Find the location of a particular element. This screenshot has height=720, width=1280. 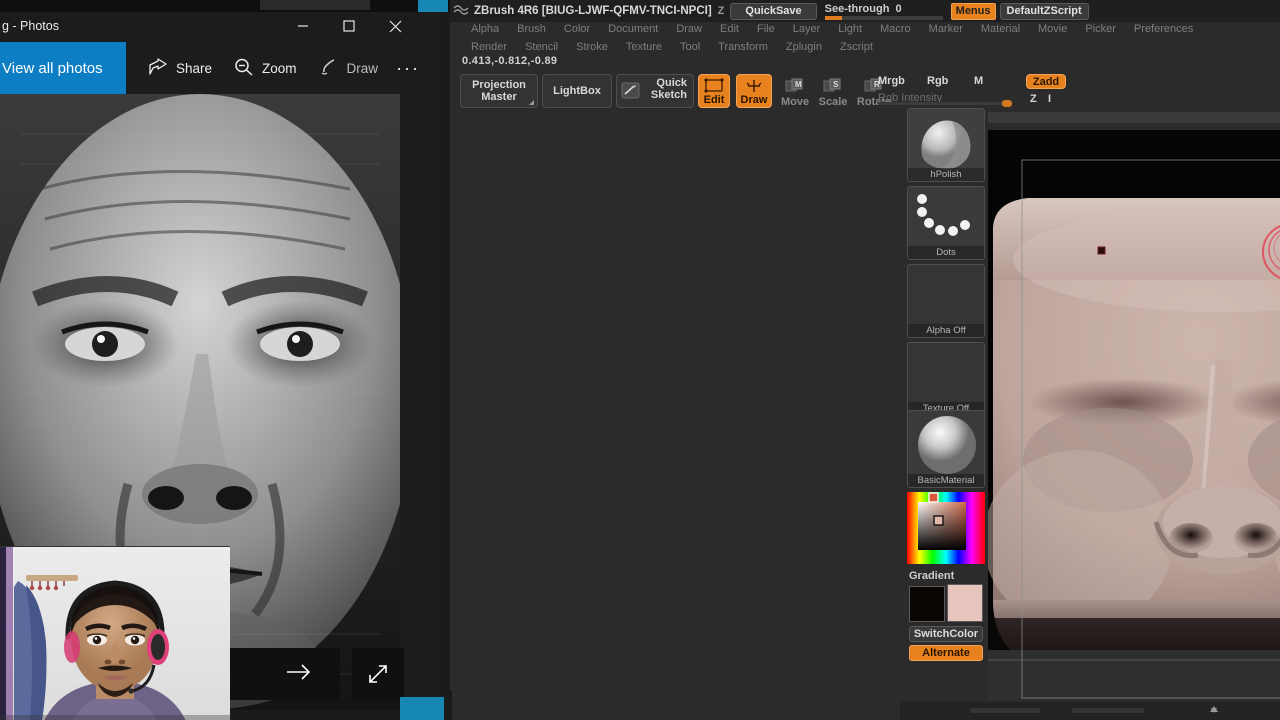

current-texture-tile: Texture Off is located at coordinates (946, 379).